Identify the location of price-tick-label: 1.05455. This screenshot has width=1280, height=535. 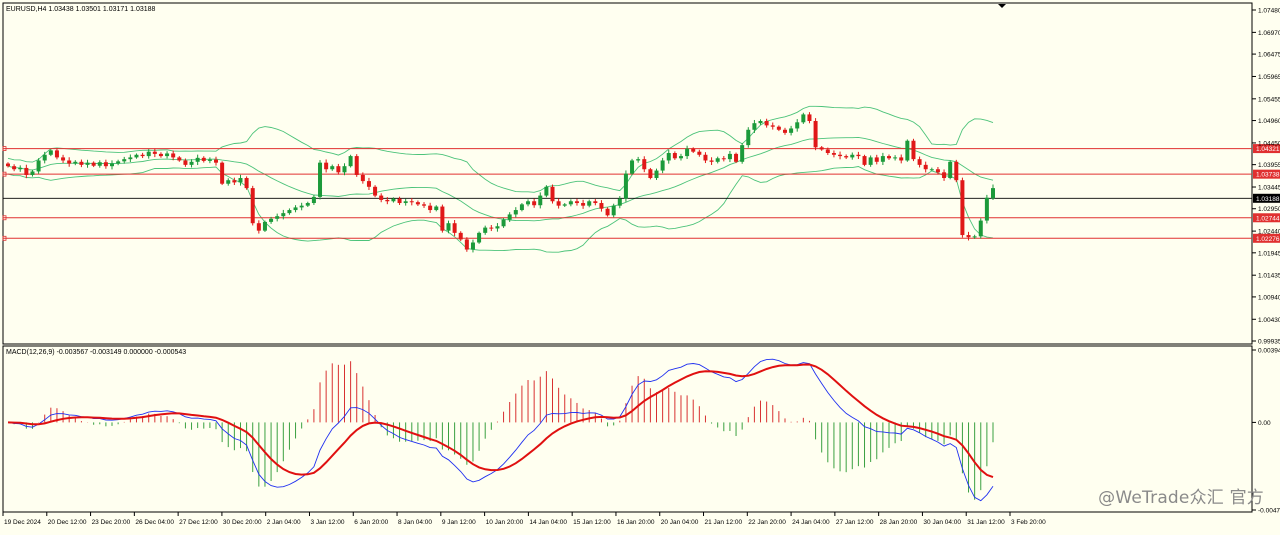
(1269, 99).